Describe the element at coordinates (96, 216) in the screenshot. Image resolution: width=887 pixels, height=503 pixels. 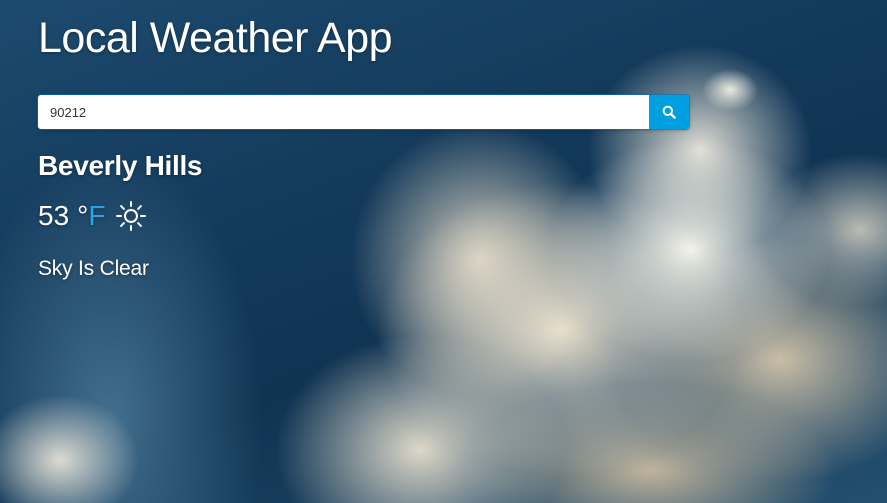
I see `unit-toggle-link: F` at that location.